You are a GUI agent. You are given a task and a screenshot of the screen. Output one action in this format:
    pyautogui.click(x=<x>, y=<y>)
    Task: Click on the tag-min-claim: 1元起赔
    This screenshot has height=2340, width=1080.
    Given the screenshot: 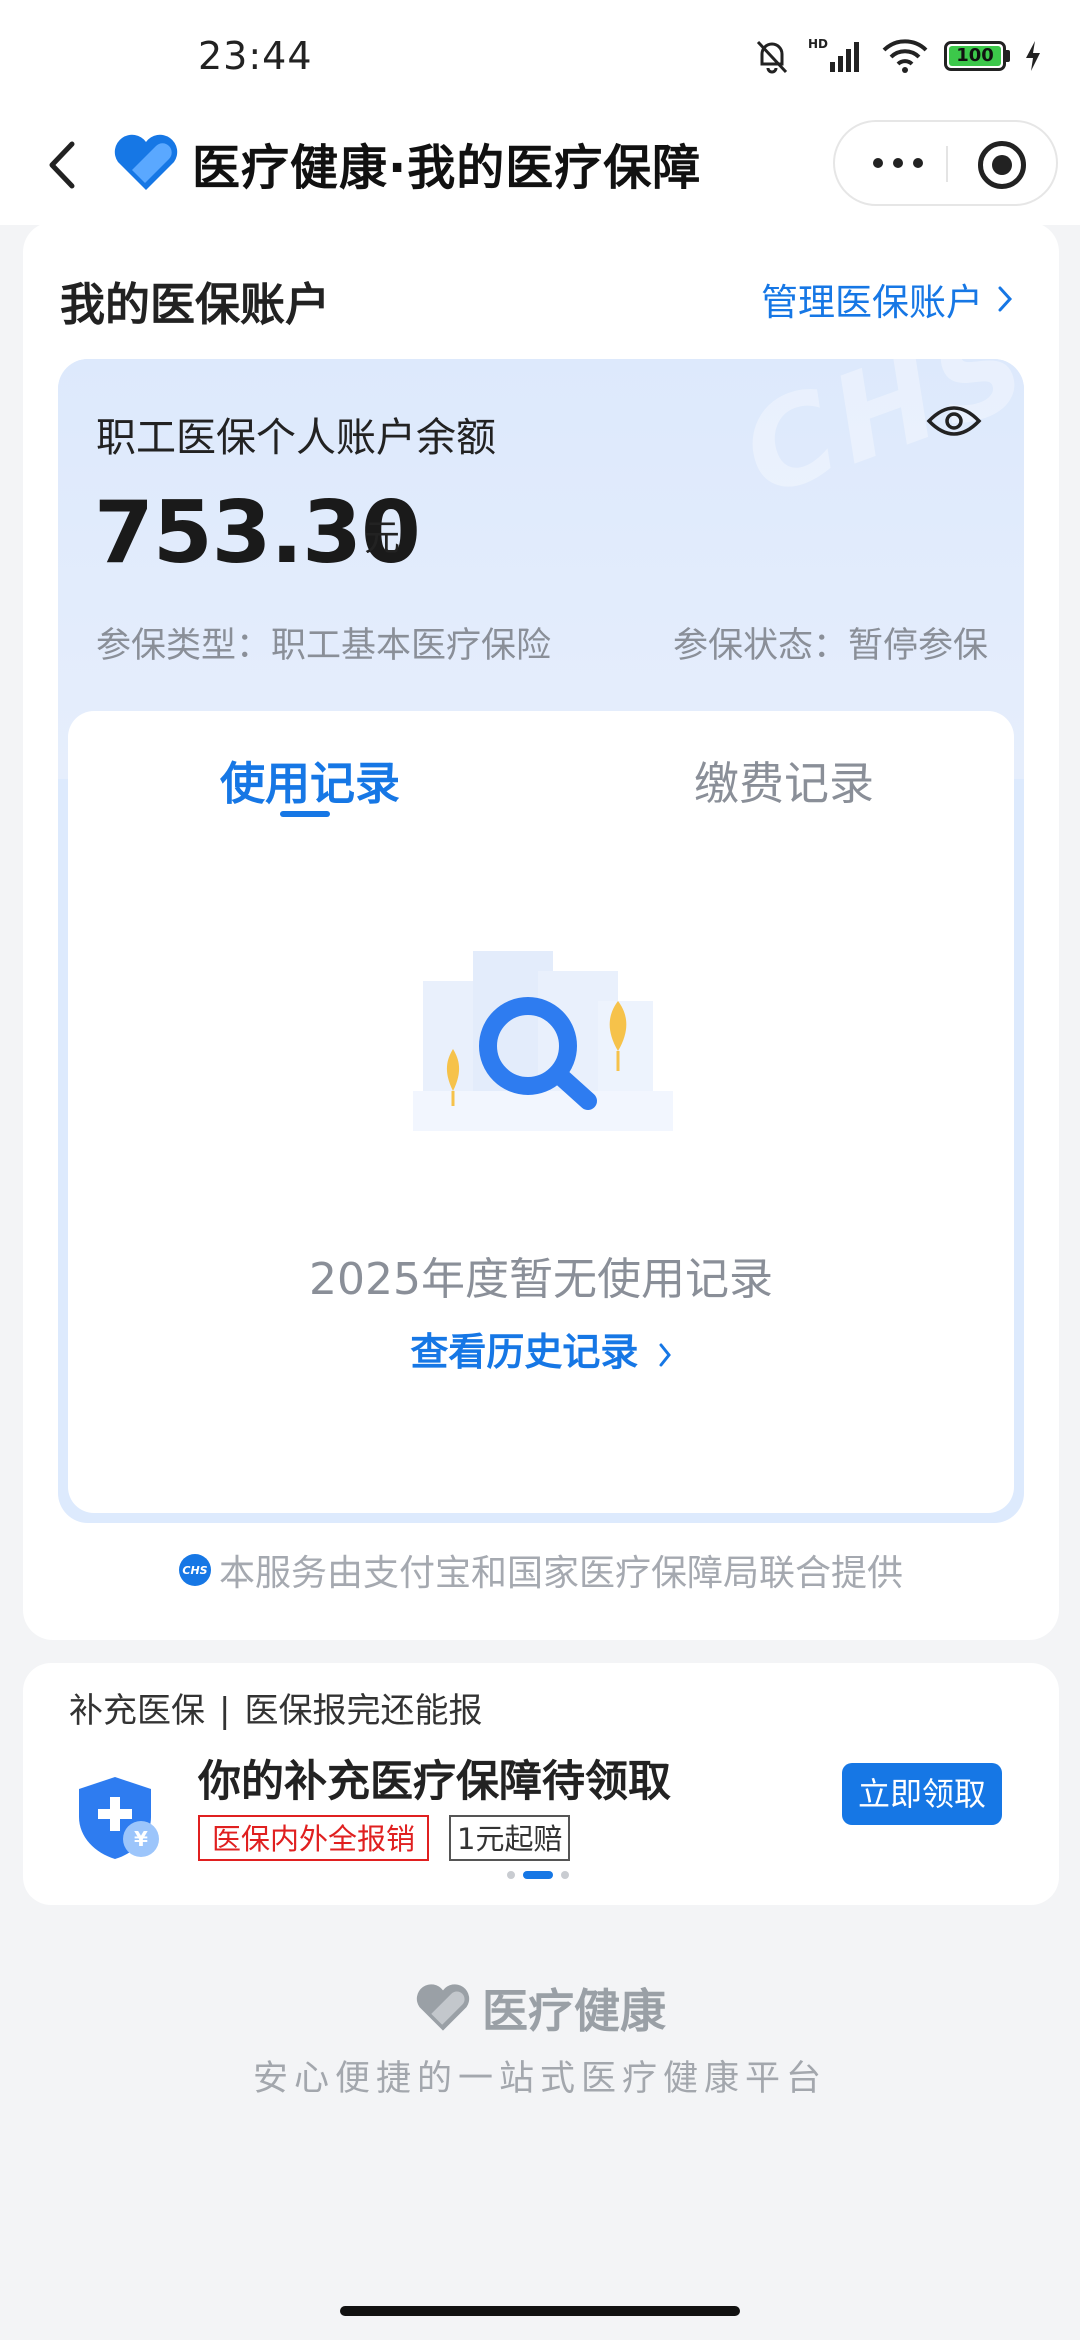 What is the action you would take?
    pyautogui.click(x=510, y=1838)
    